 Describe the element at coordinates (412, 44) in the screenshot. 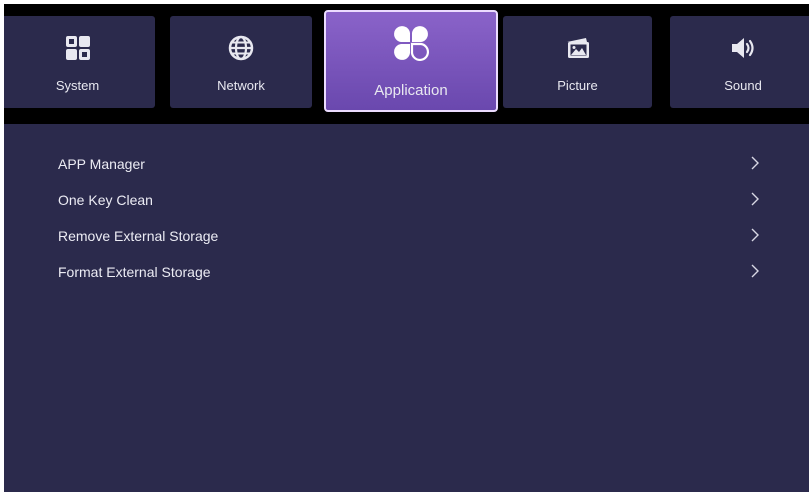

I see `clover-apps-icon` at that location.